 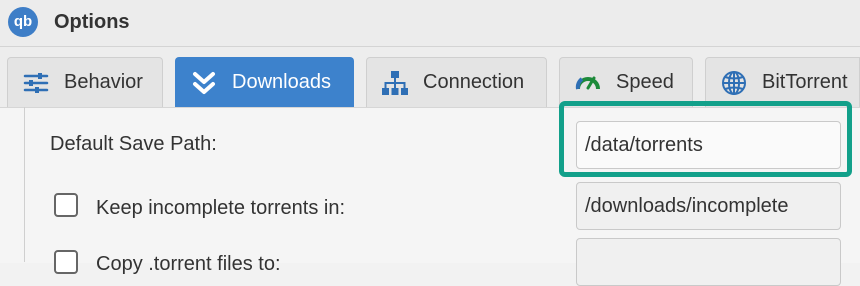 What do you see at coordinates (221, 208) in the screenshot?
I see `keep-incomplete-label: Keep incomplete torrents in:` at bounding box center [221, 208].